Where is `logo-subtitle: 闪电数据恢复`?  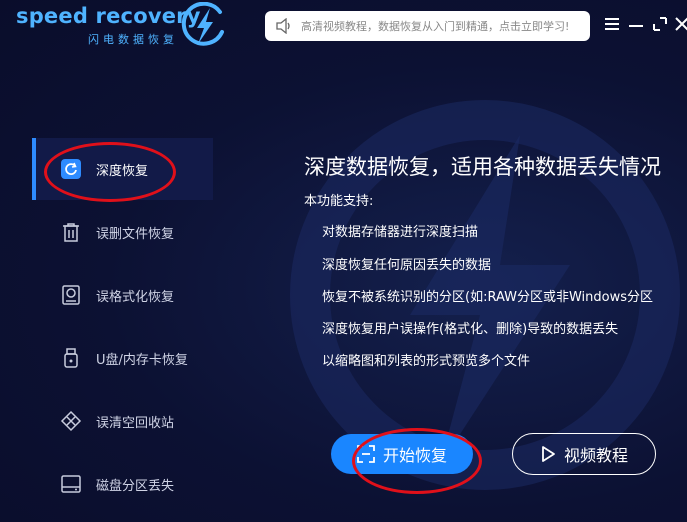 logo-subtitle: 闪电数据恢复 is located at coordinates (133, 39).